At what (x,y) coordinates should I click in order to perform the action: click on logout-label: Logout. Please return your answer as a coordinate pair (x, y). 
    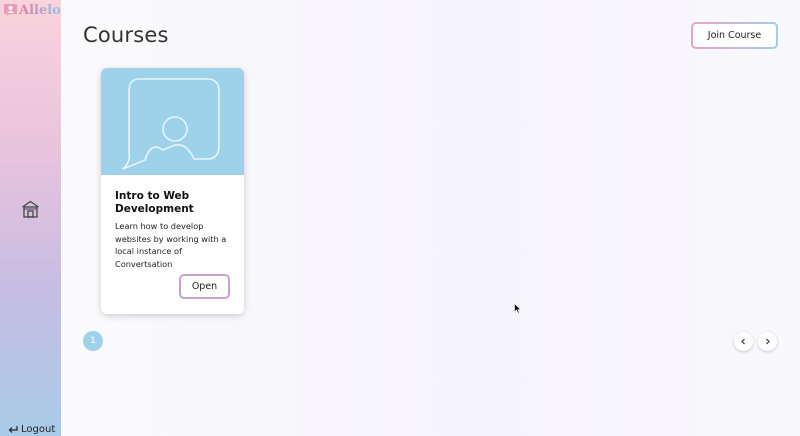
    Looking at the image, I should click on (38, 429).